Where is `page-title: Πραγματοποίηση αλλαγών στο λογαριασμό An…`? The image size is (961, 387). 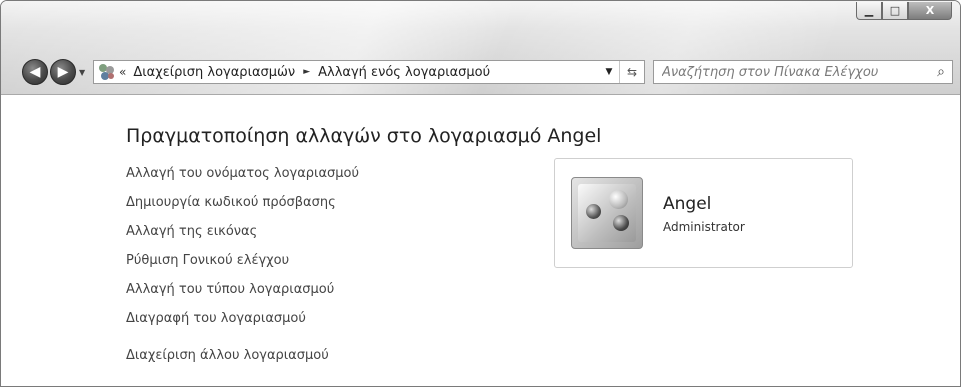 page-title: Πραγματοποίηση αλλαγών στο λογαριασμό An… is located at coordinates (364, 136).